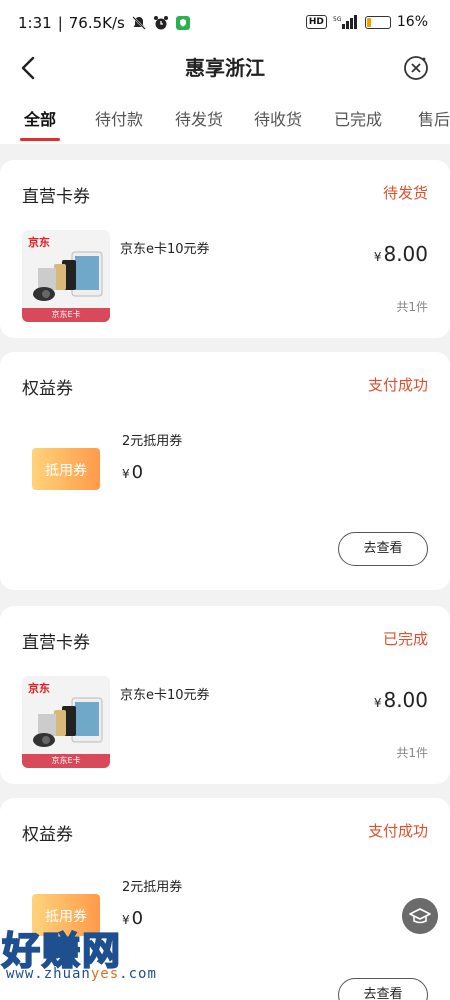  What do you see at coordinates (316, 22) in the screenshot?
I see `hd-badge: HD` at bounding box center [316, 22].